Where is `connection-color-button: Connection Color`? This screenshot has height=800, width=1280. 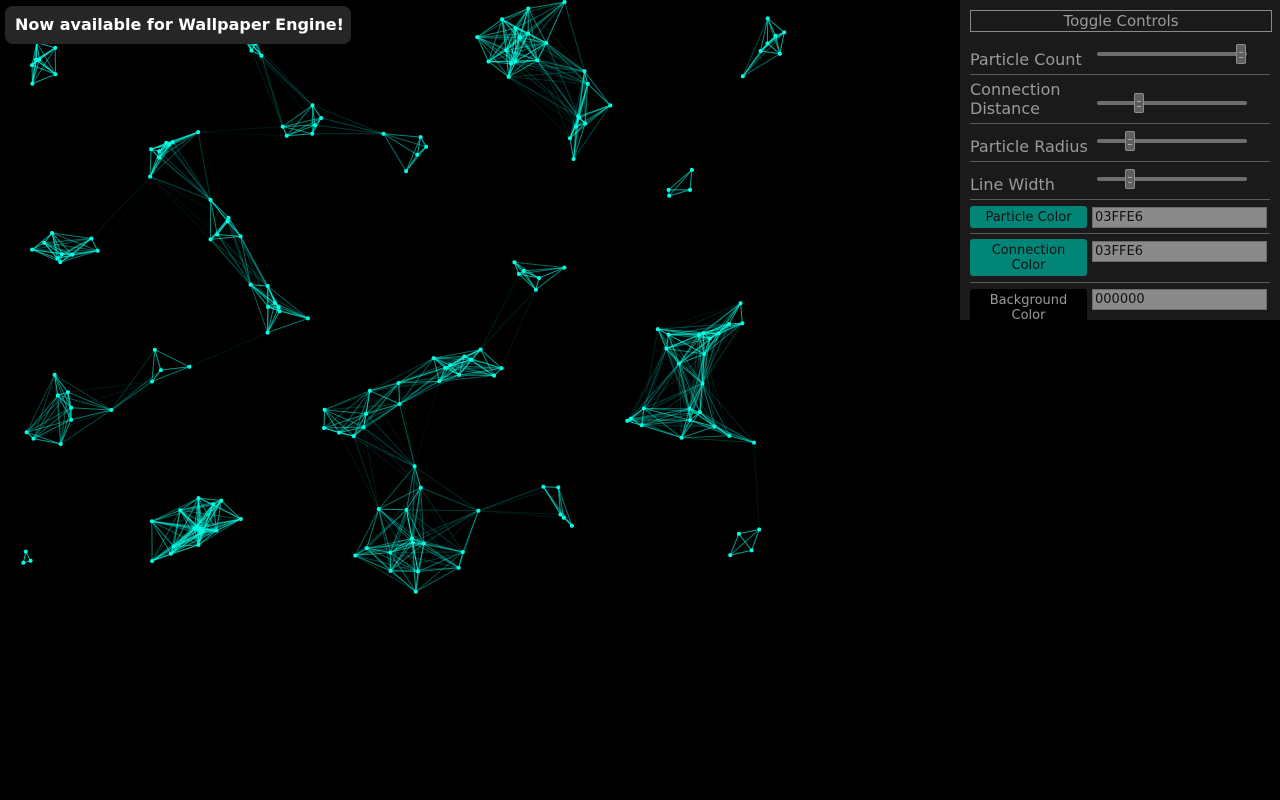 connection-color-button: Connection Color is located at coordinates (1028, 257).